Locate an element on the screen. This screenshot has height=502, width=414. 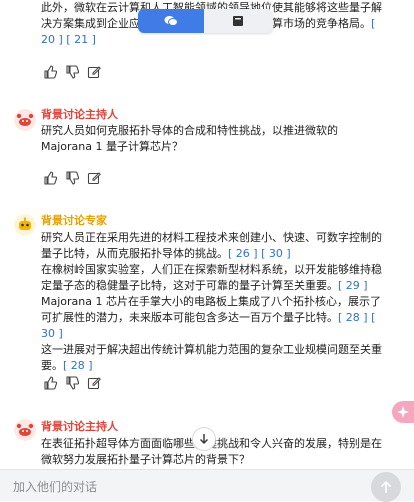
side-panel-tab is located at coordinates (403, 412).